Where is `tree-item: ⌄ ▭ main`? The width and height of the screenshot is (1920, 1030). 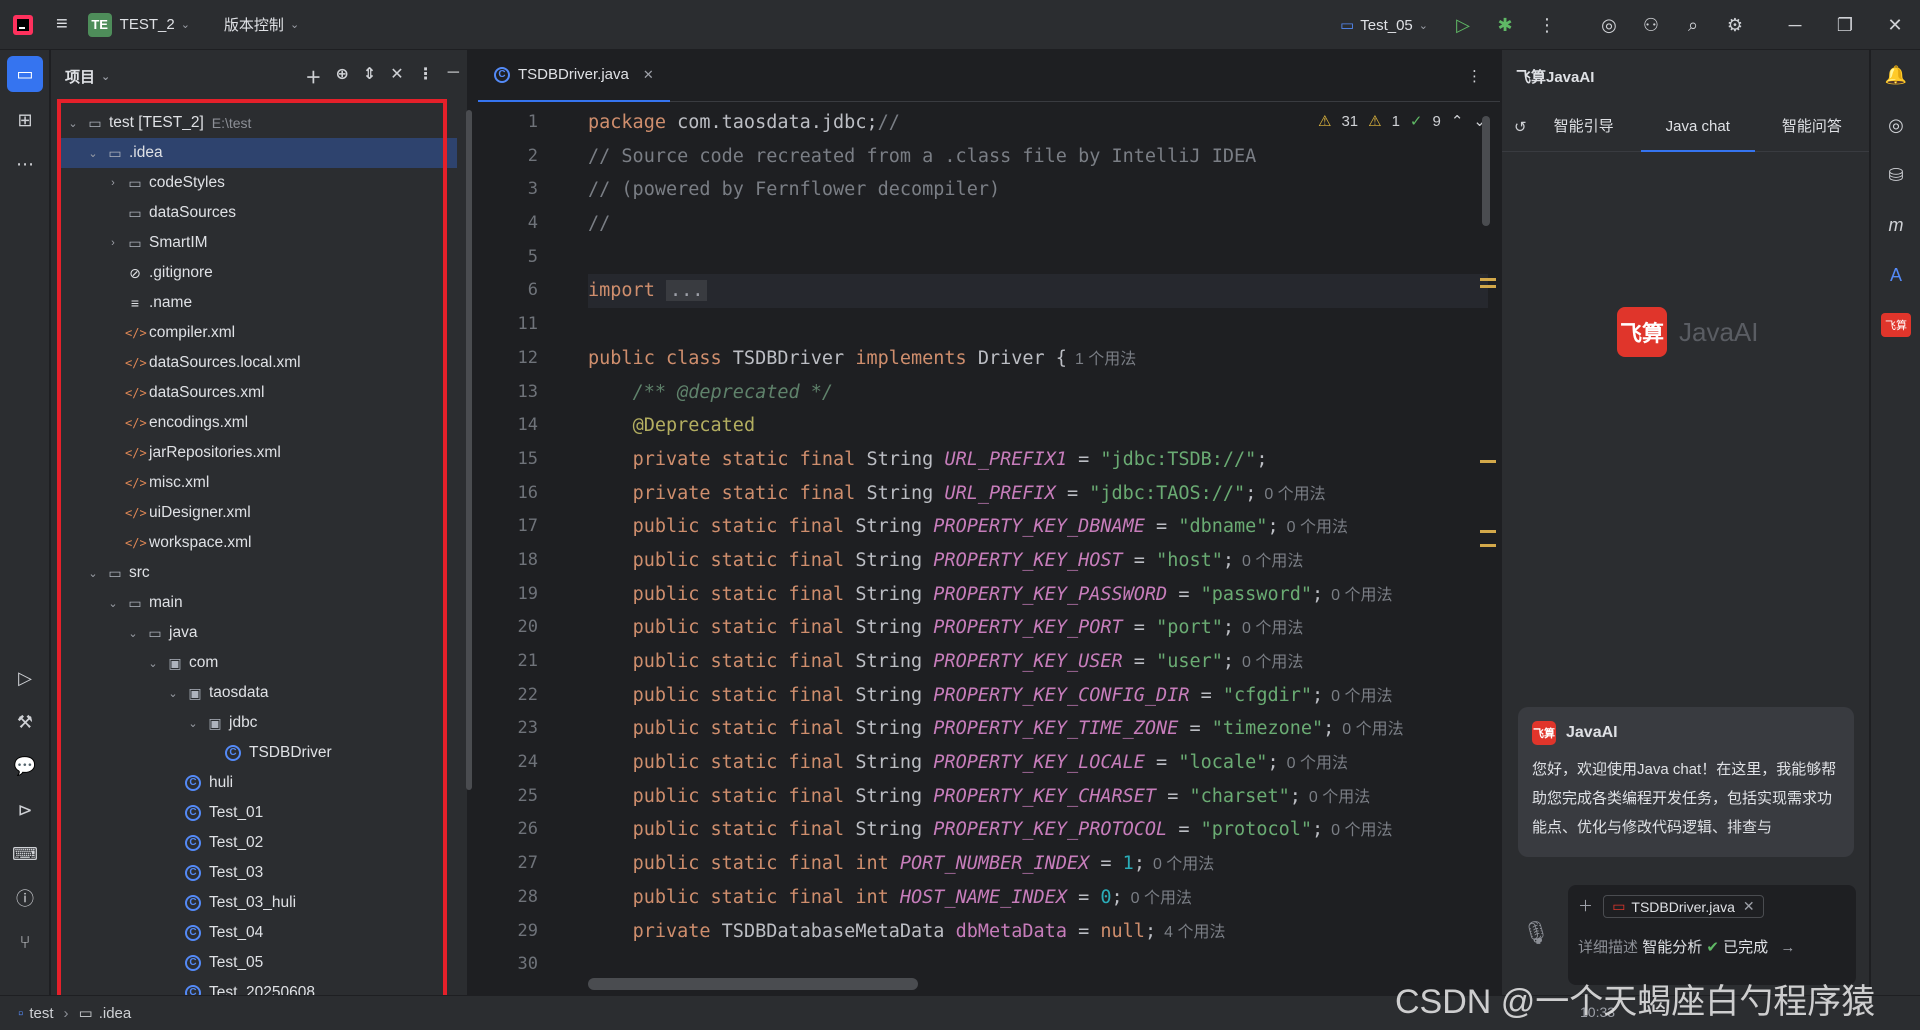
tree-item: ⌄ ▭ main is located at coordinates (257, 603).